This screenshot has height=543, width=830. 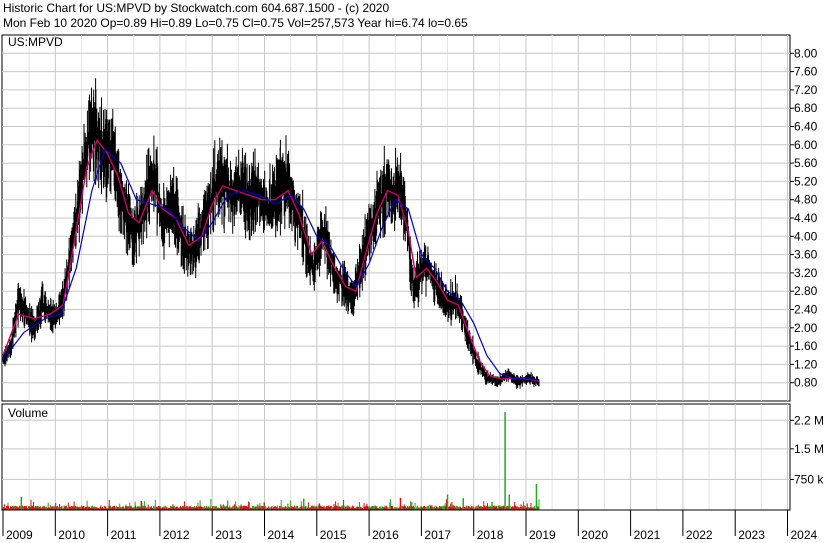 What do you see at coordinates (809, 420) in the screenshot?
I see `volume-tick-label: 2.2 M` at bounding box center [809, 420].